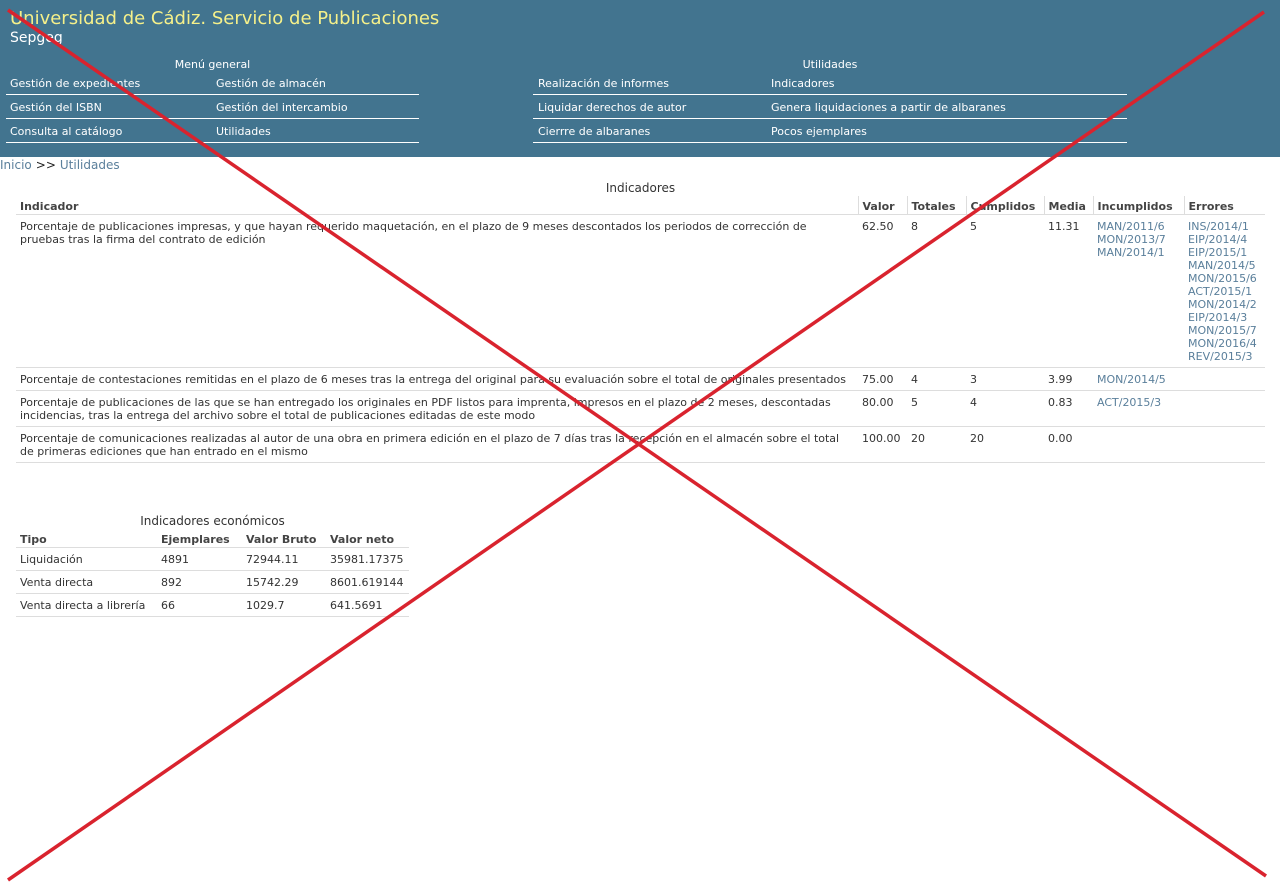  Describe the element at coordinates (199, 538) in the screenshot. I see `column-header-ejemplares: Ejemplares` at that location.